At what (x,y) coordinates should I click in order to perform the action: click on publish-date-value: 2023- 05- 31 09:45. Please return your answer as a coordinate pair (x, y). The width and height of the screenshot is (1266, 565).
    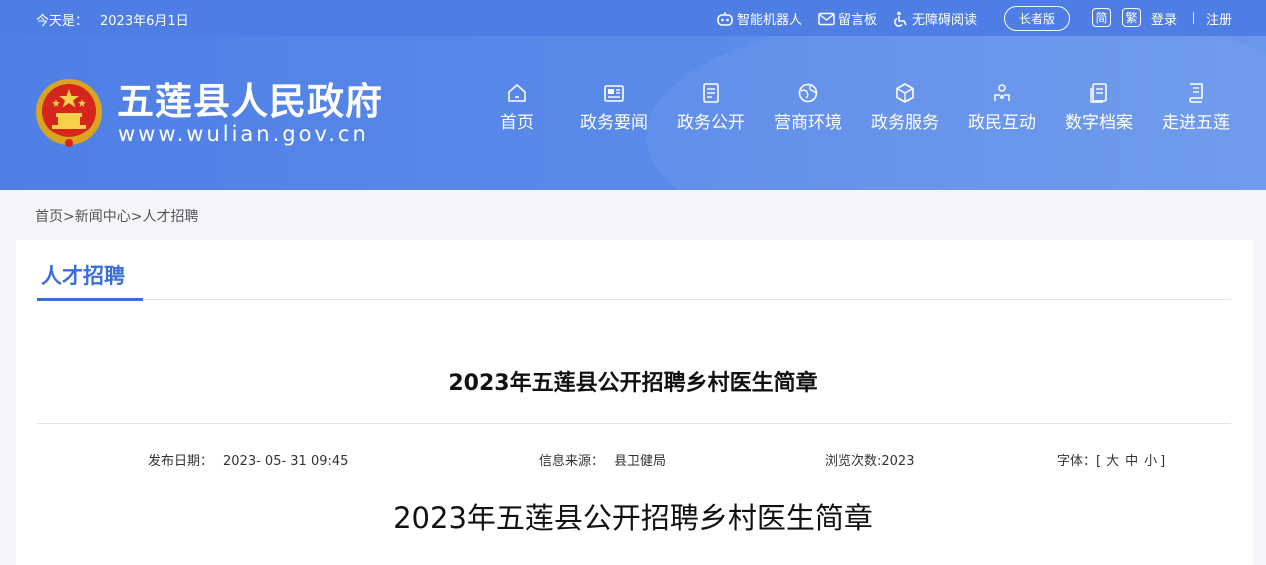
    Looking at the image, I should click on (286, 461).